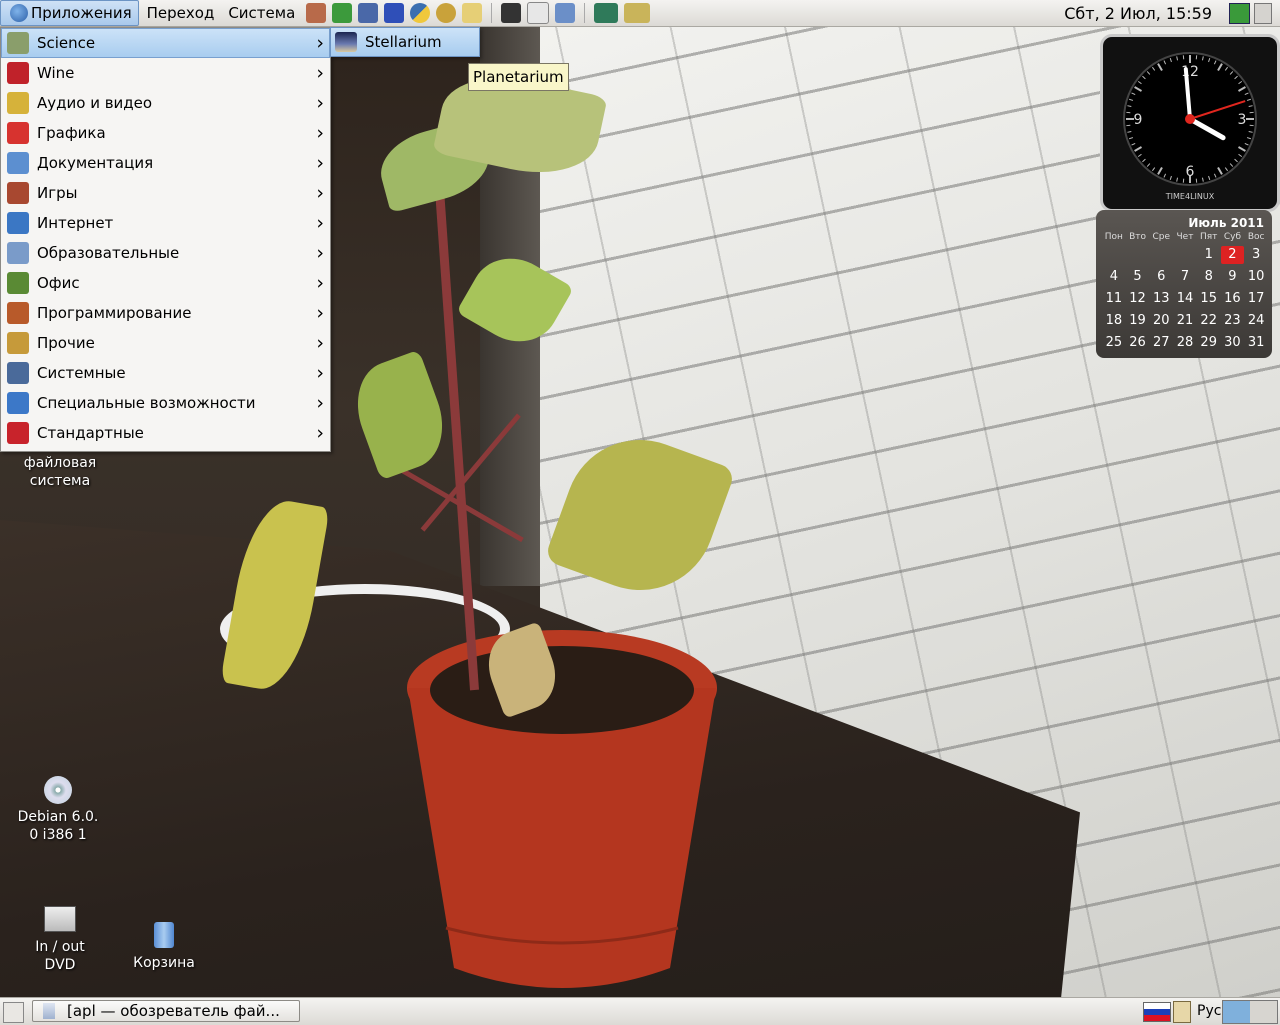  I want to click on monitor-launcher-icon, so click(368, 13).